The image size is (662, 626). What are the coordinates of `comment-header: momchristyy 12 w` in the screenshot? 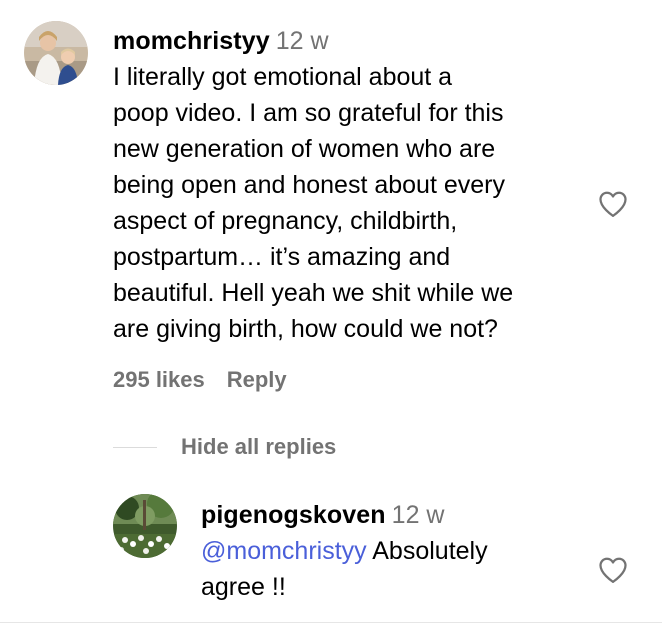 It's located at (221, 43).